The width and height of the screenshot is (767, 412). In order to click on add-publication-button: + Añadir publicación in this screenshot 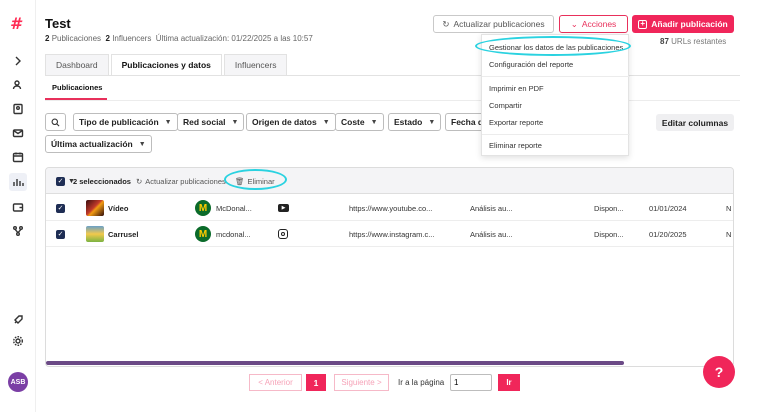, I will do `click(683, 24)`.